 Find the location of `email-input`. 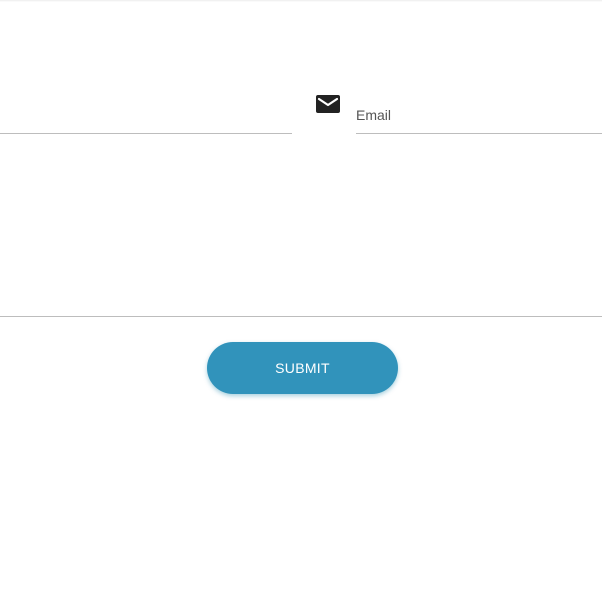

email-input is located at coordinates (479, 114).